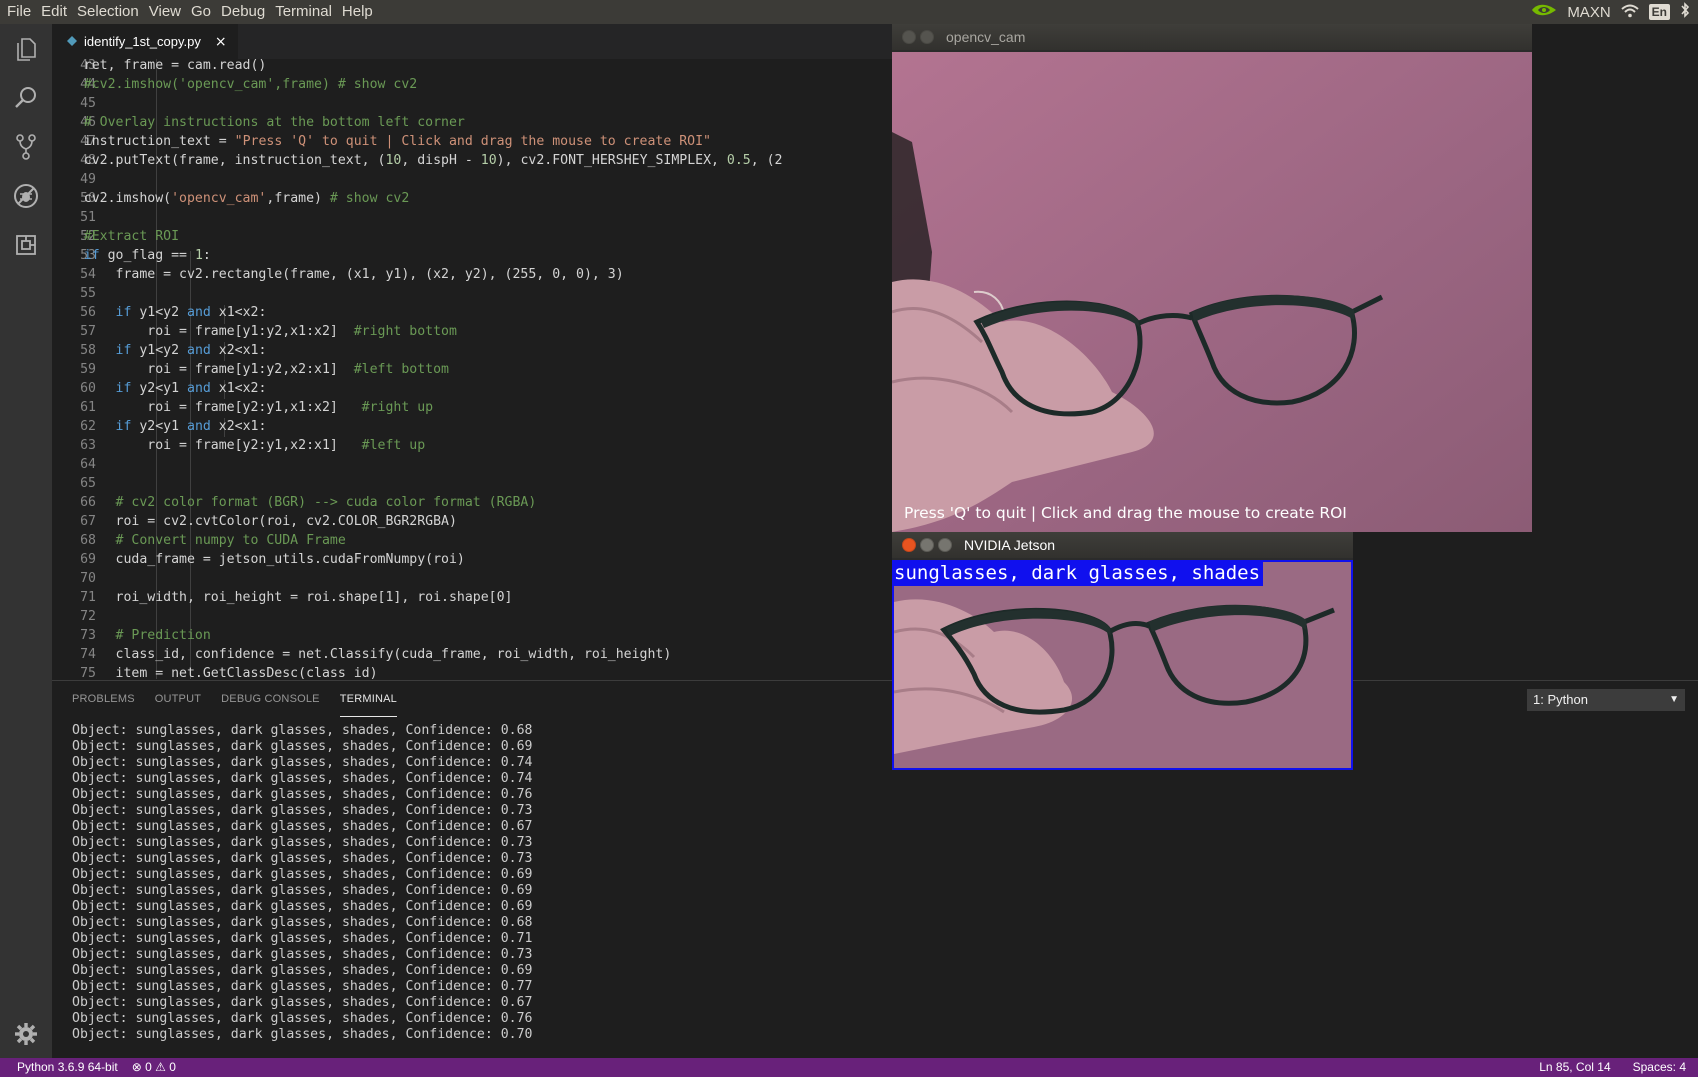  Describe the element at coordinates (26, 1034) in the screenshot. I see `gear-icon` at that location.